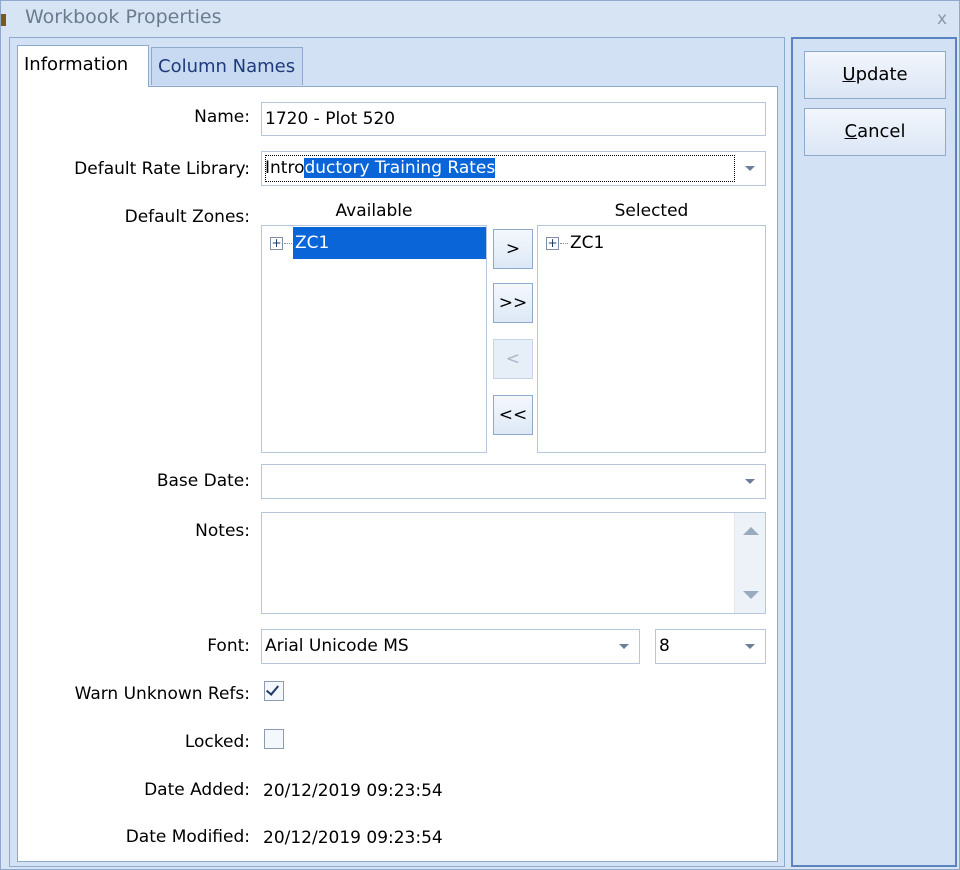 The width and height of the screenshot is (960, 870). Describe the element at coordinates (374, 339) in the screenshot. I see `available-zones-list: + ZC1` at that location.